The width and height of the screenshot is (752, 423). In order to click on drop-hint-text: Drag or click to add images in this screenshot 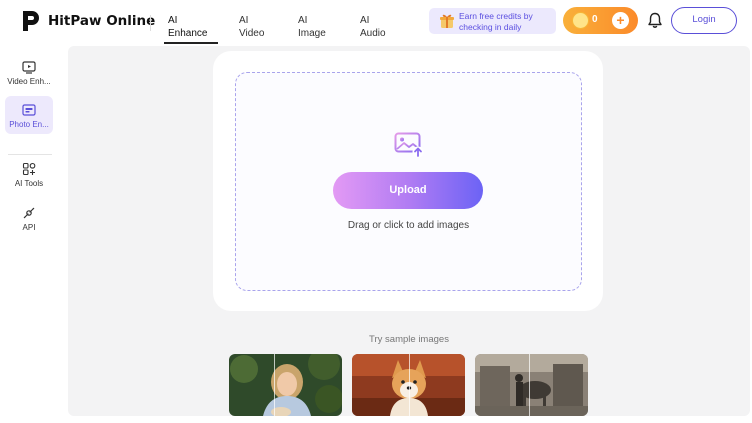, I will do `click(408, 225)`.